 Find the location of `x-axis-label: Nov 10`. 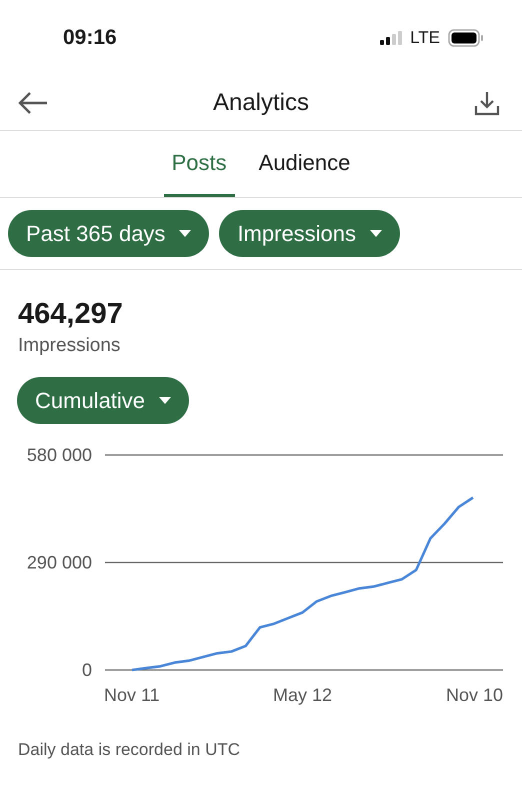

x-axis-label: Nov 10 is located at coordinates (474, 695).